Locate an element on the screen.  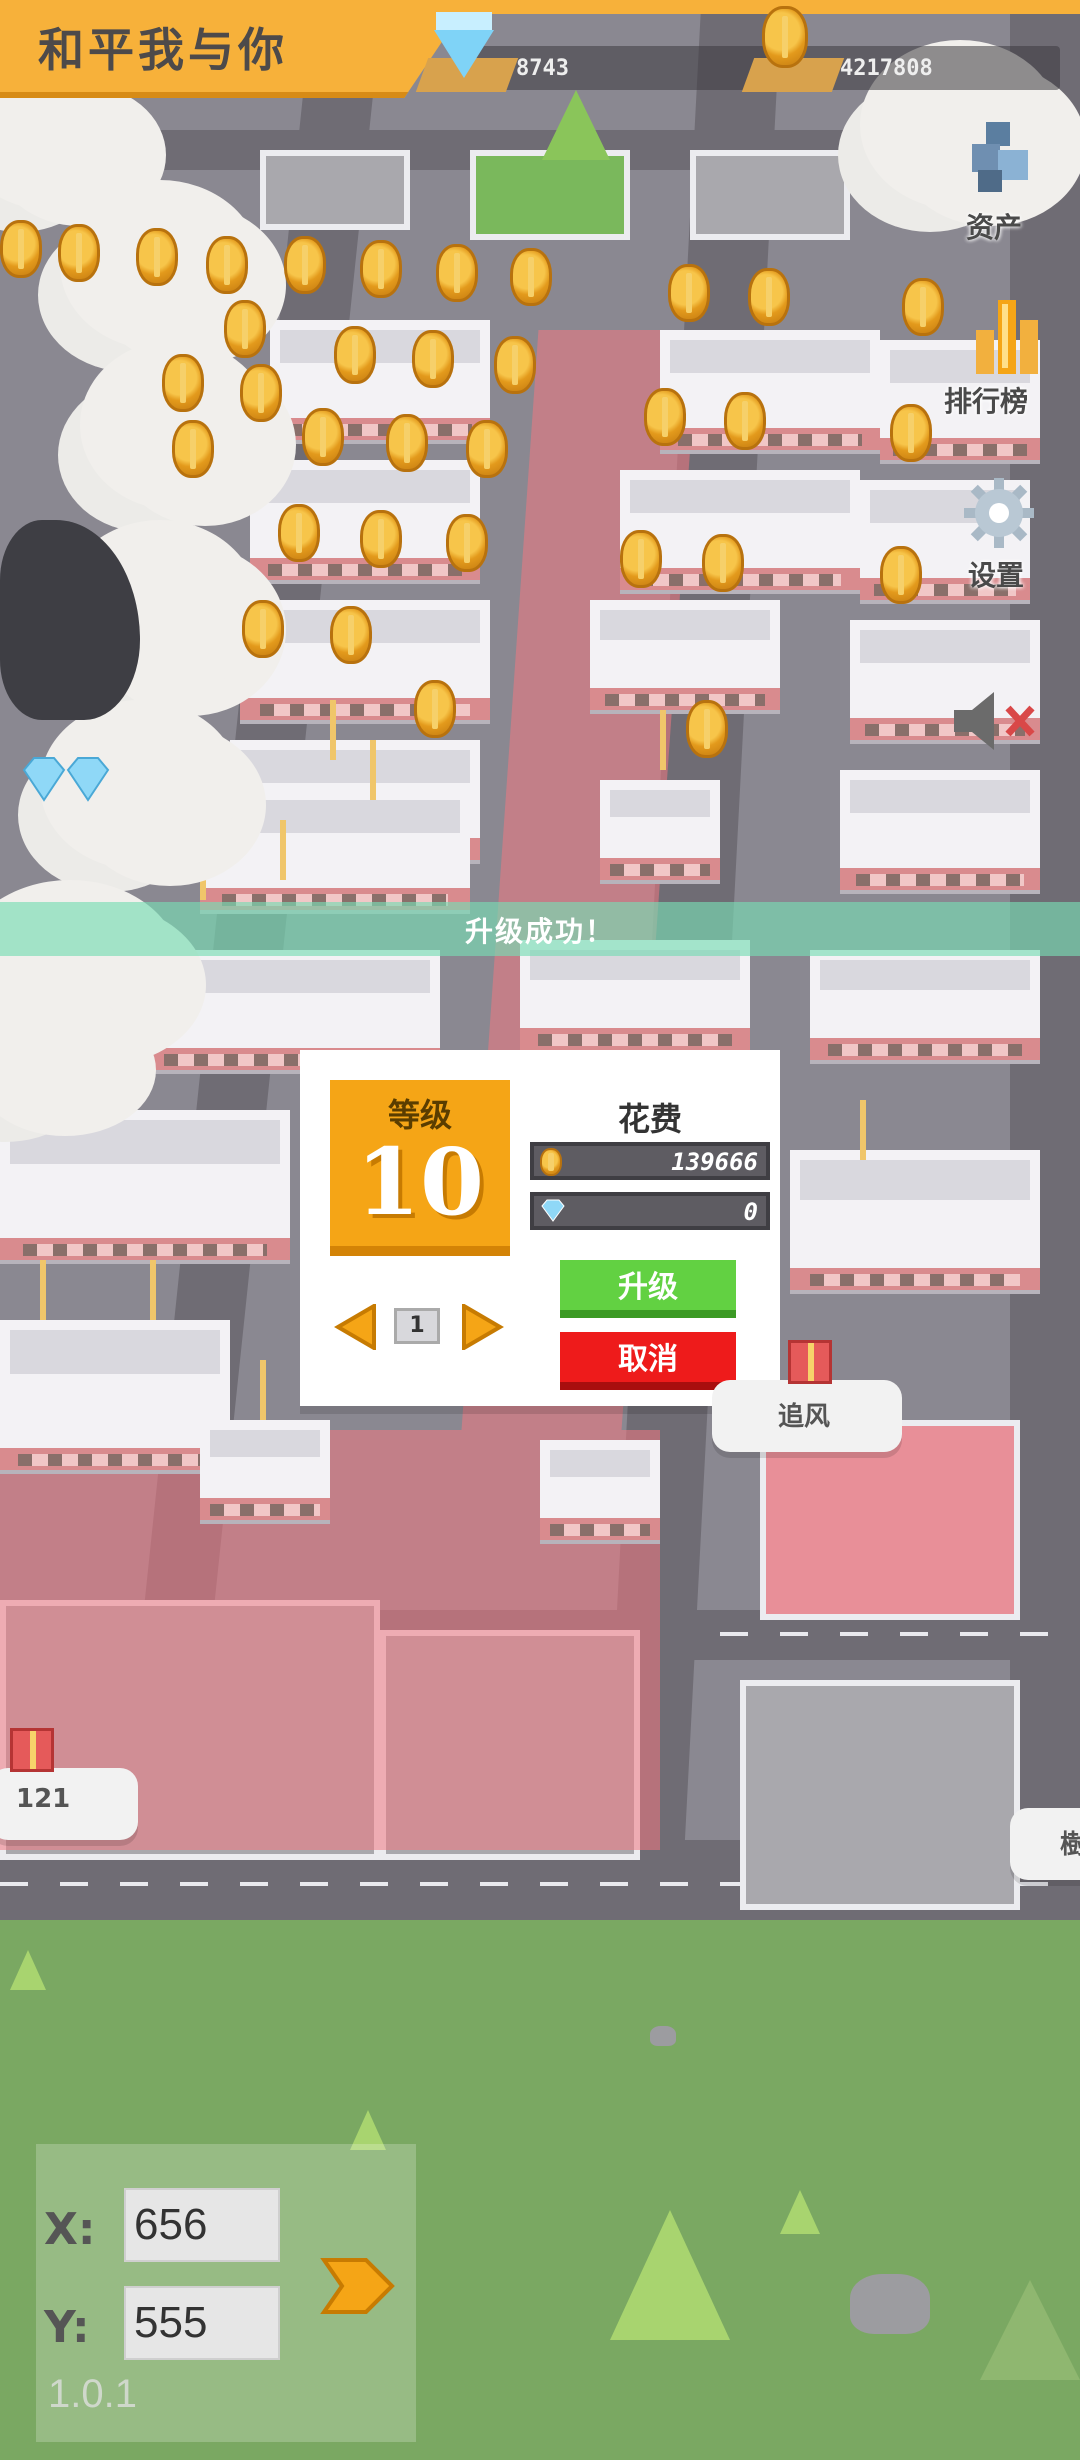
cost-title: 花费 is located at coordinates (649, 1119).